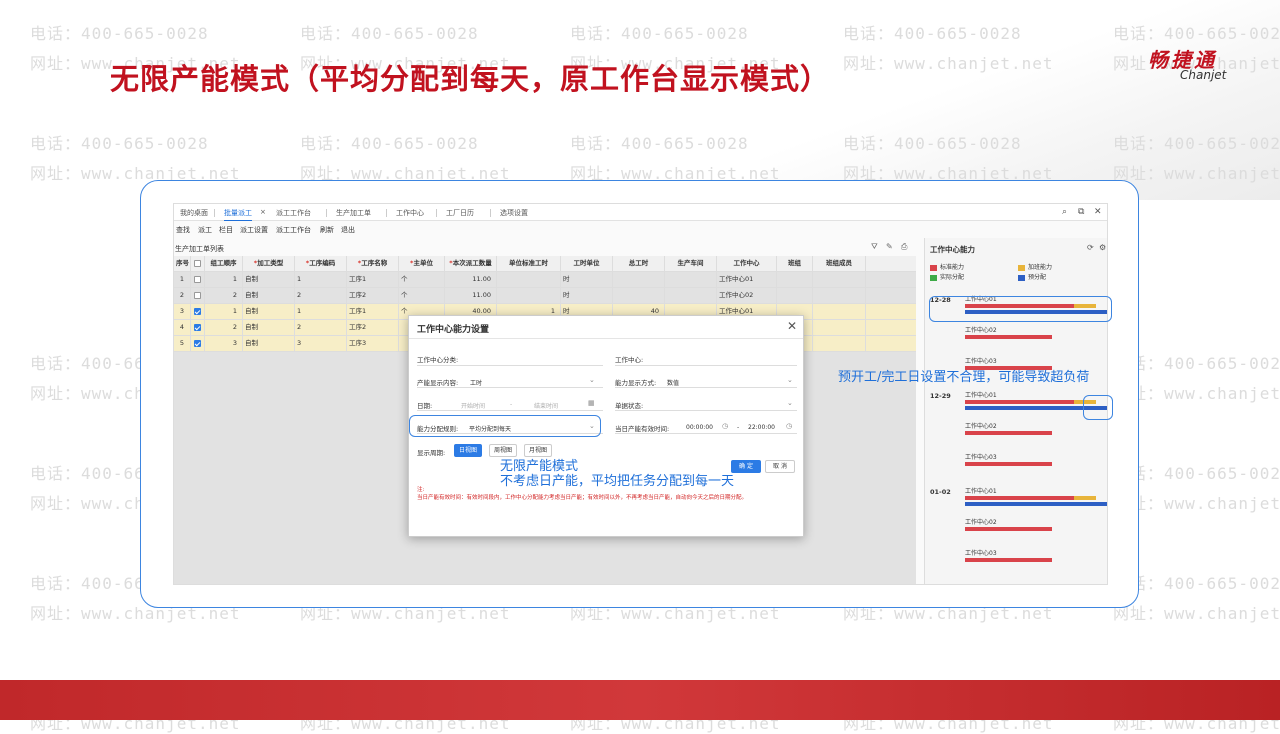  Describe the element at coordinates (706, 365) in the screenshot. I see `wc-field` at that location.